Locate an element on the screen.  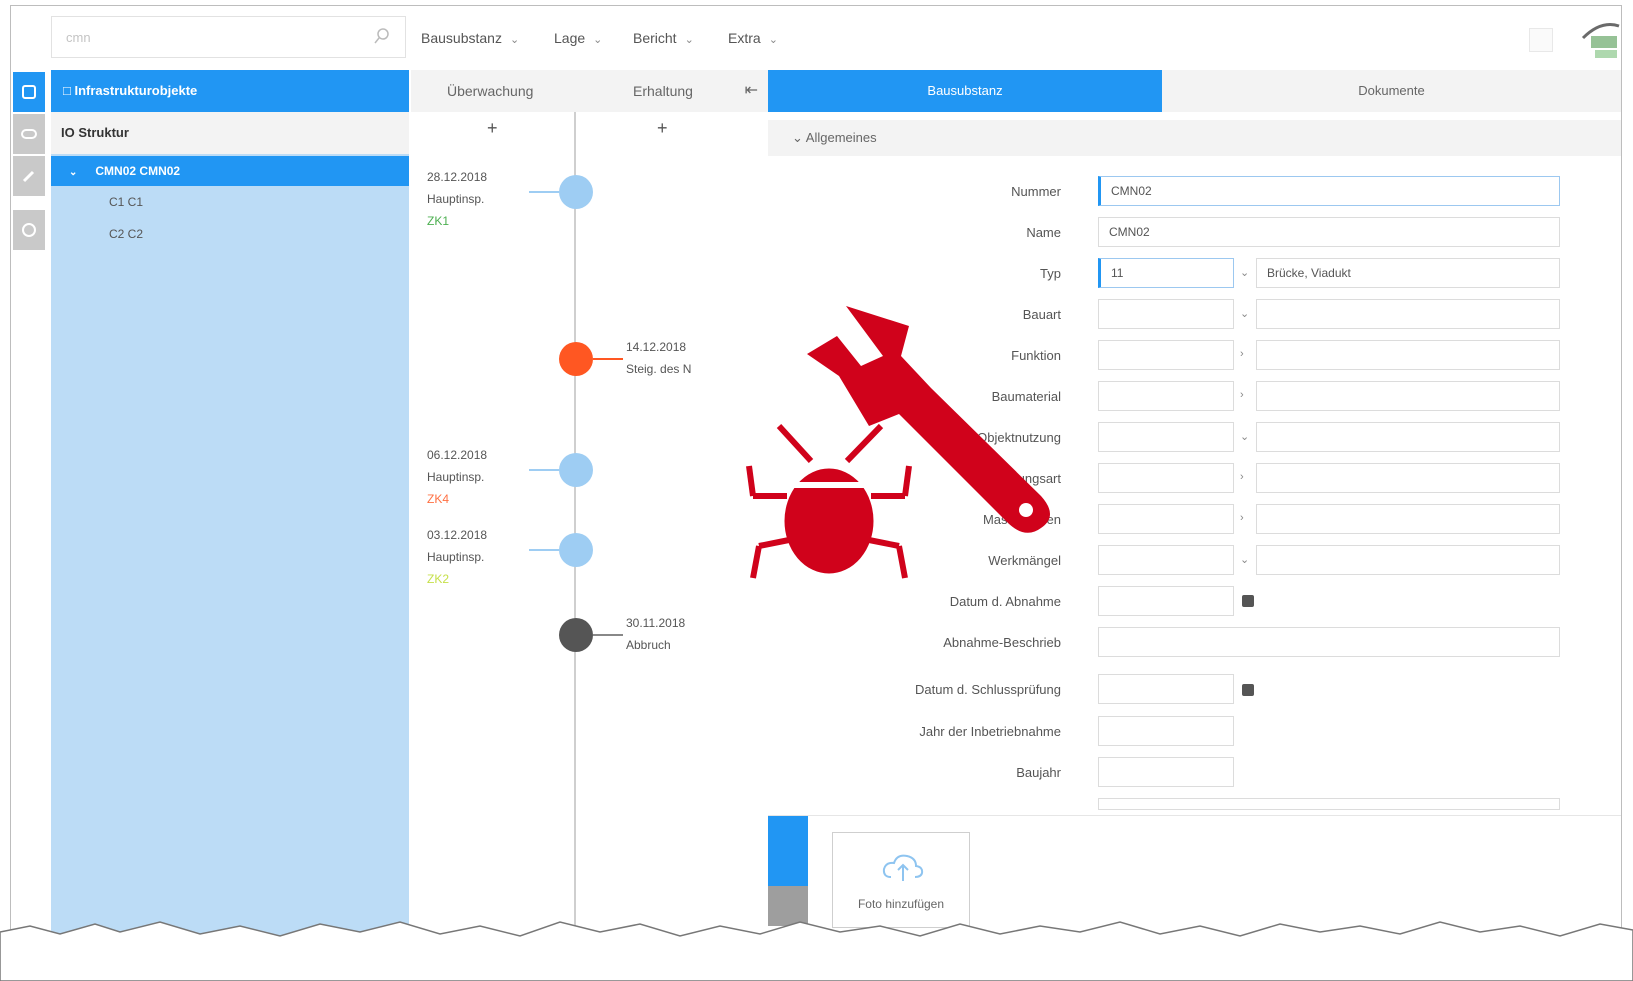
tree-item-c1: C1 C1 is located at coordinates (230, 202).